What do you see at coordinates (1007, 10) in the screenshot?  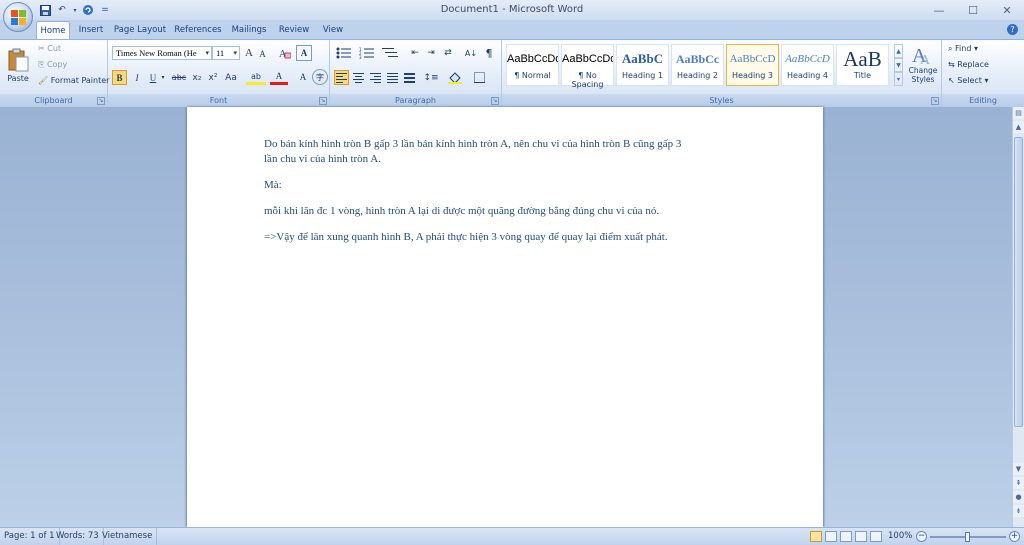 I see `close-button: ✕` at bounding box center [1007, 10].